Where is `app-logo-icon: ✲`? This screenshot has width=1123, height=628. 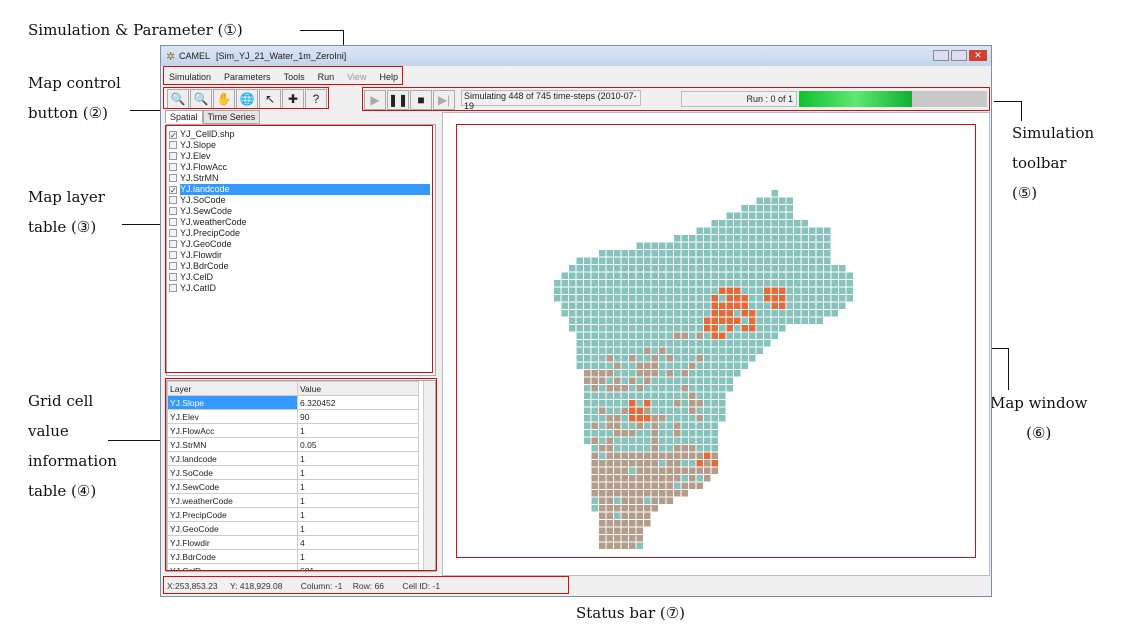
app-logo-icon: ✲ is located at coordinates (171, 57).